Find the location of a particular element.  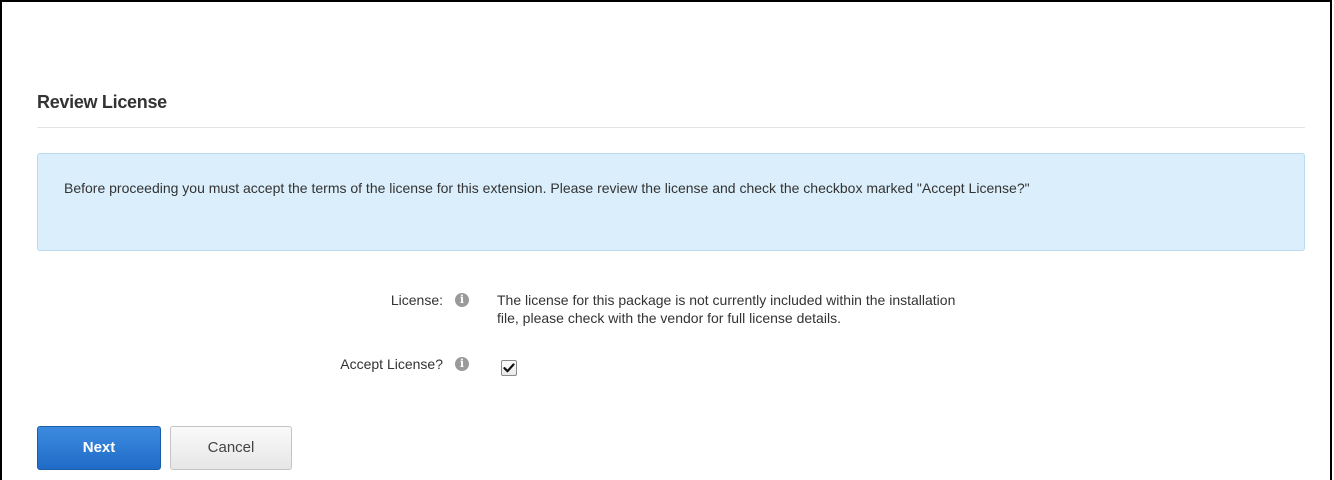

accept-license-label: Accept License? is located at coordinates (391, 364).